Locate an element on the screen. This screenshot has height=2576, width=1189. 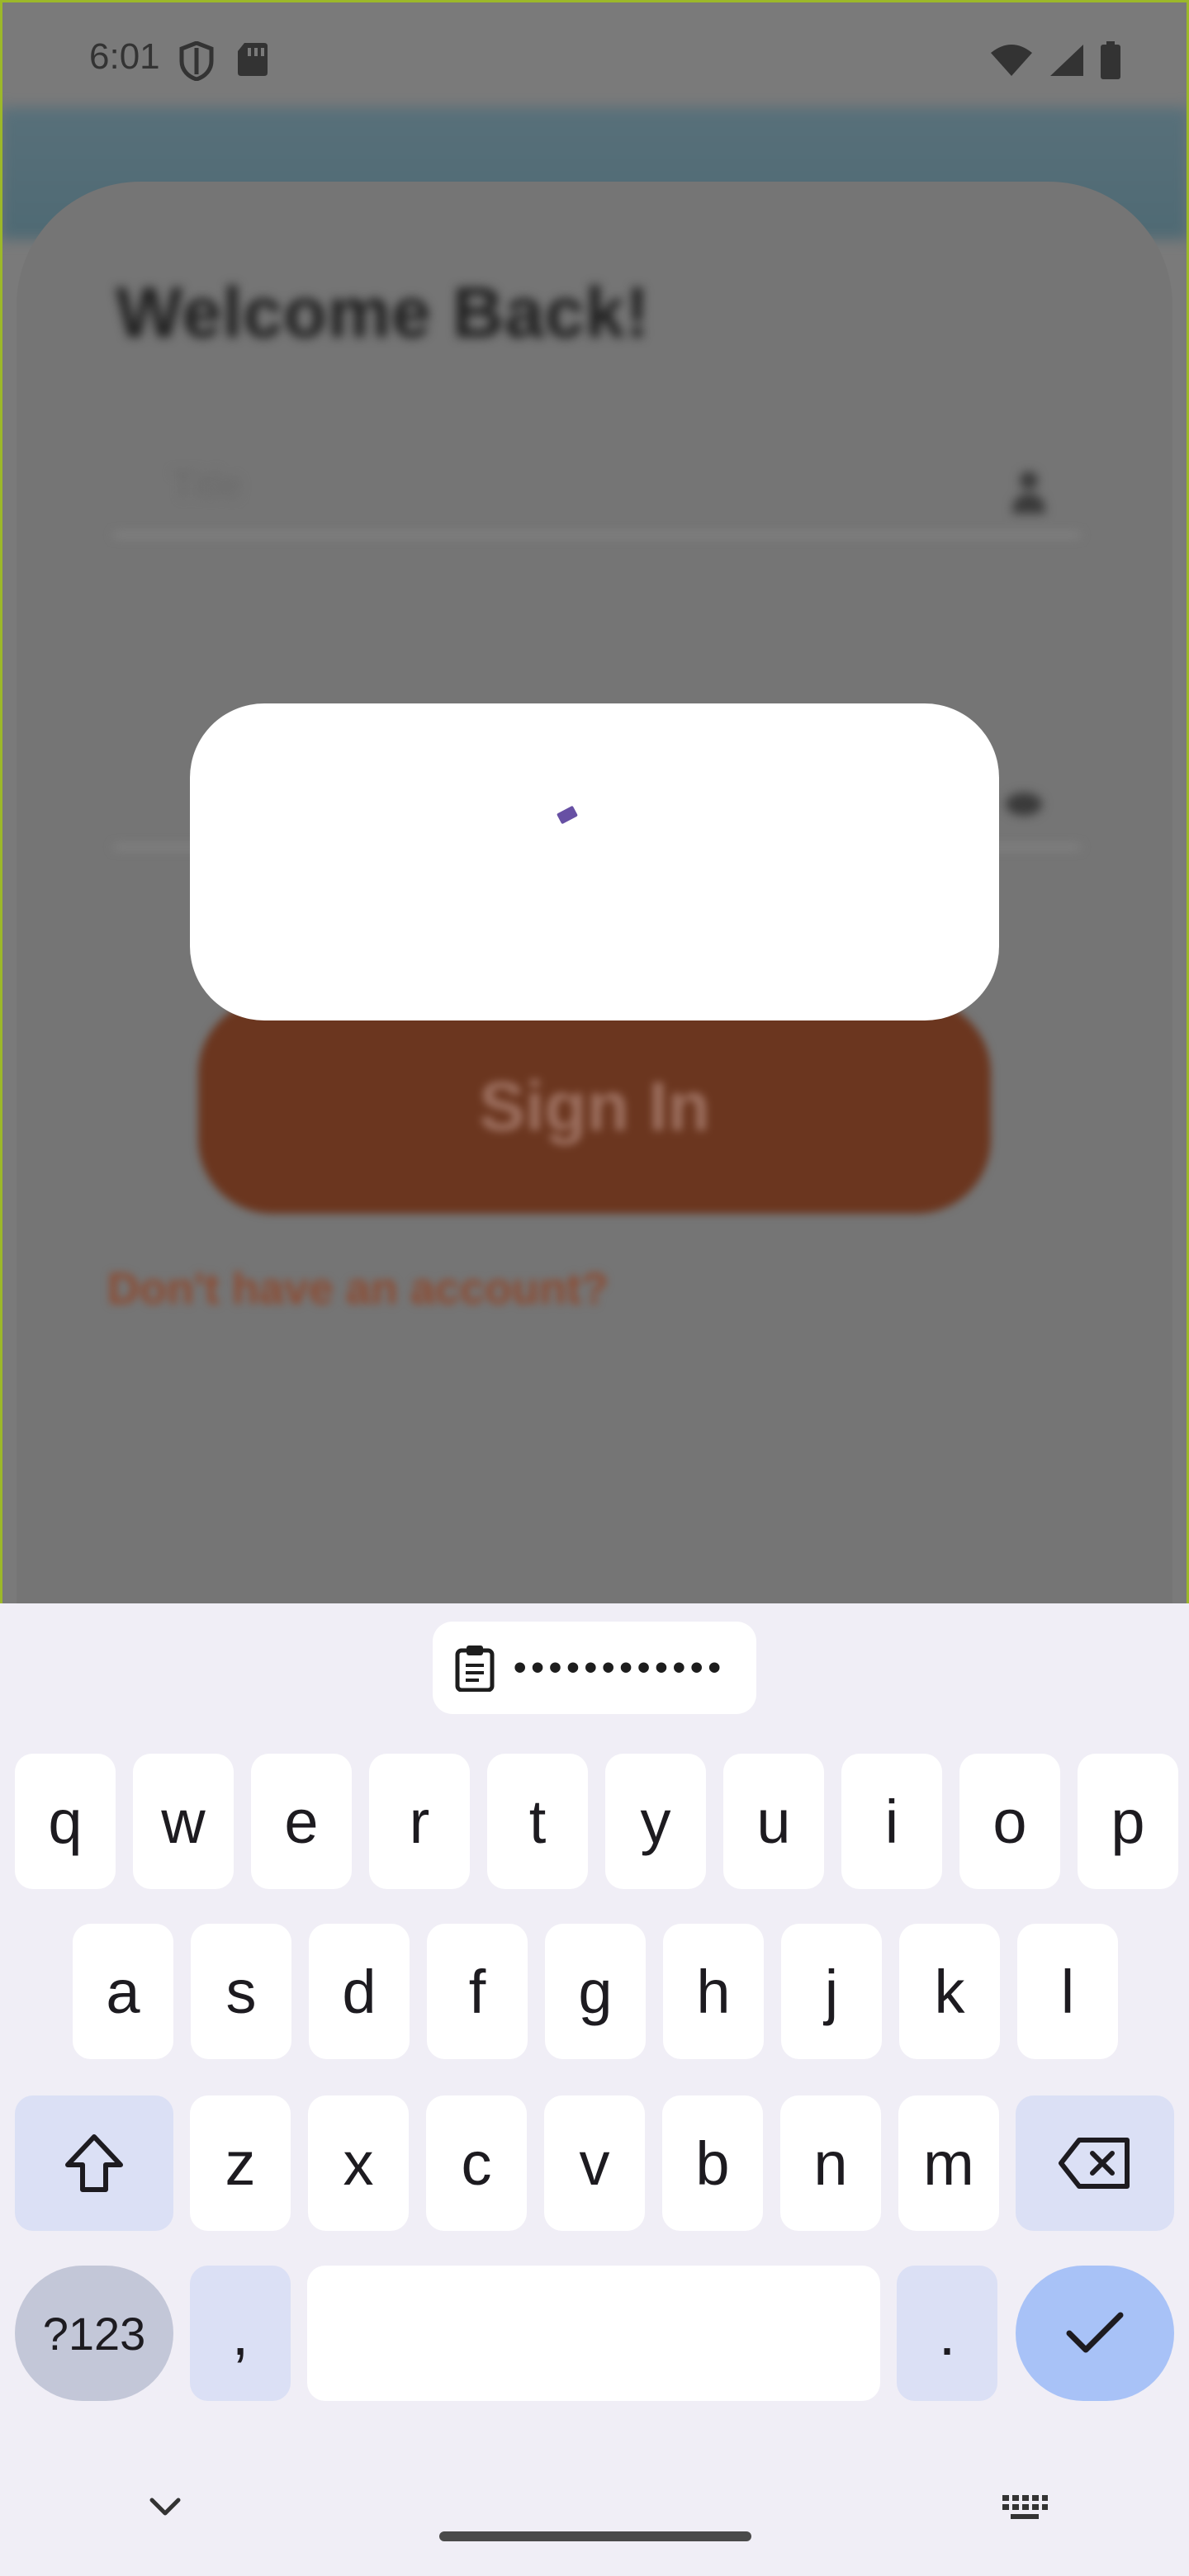
status-time: 6:01 is located at coordinates (124, 56).